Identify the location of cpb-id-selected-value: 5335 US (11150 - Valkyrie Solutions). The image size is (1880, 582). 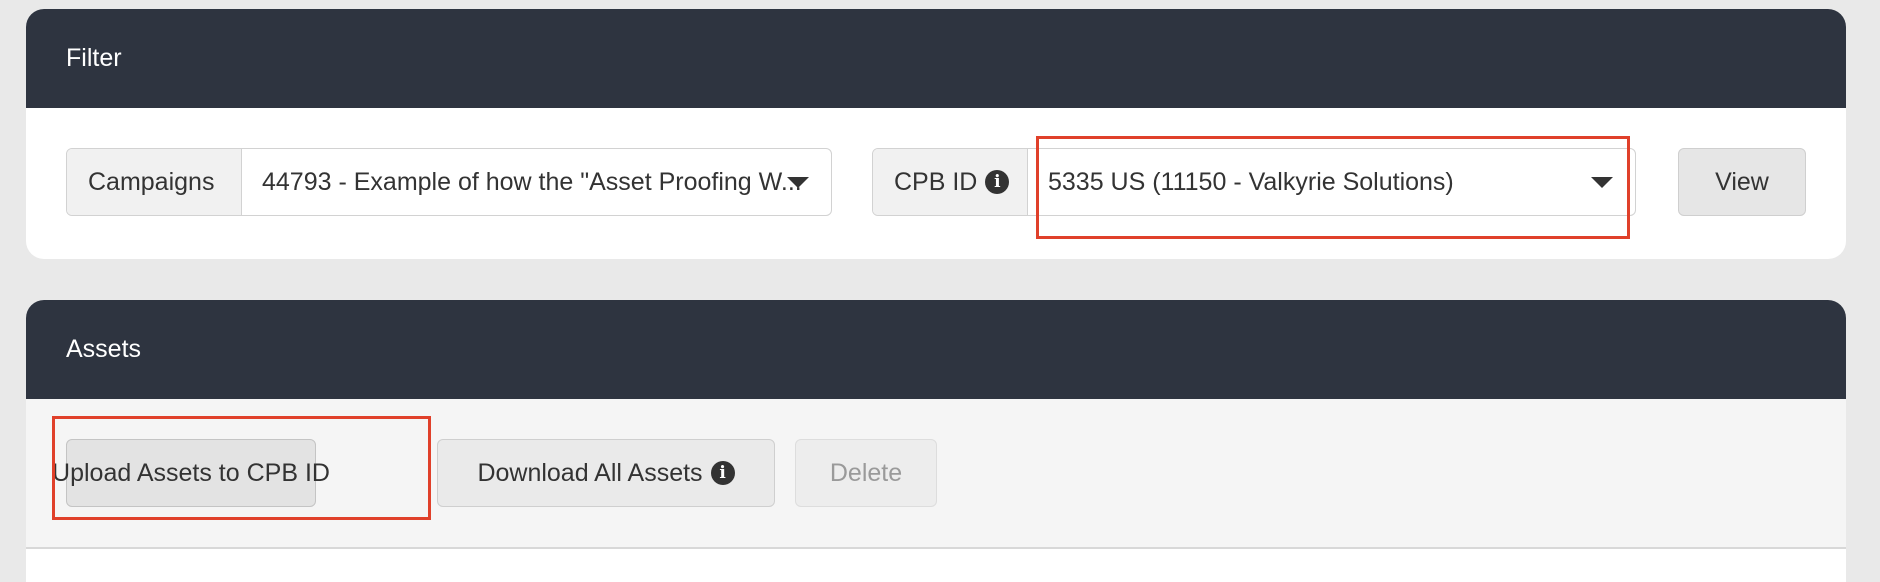
(1251, 181).